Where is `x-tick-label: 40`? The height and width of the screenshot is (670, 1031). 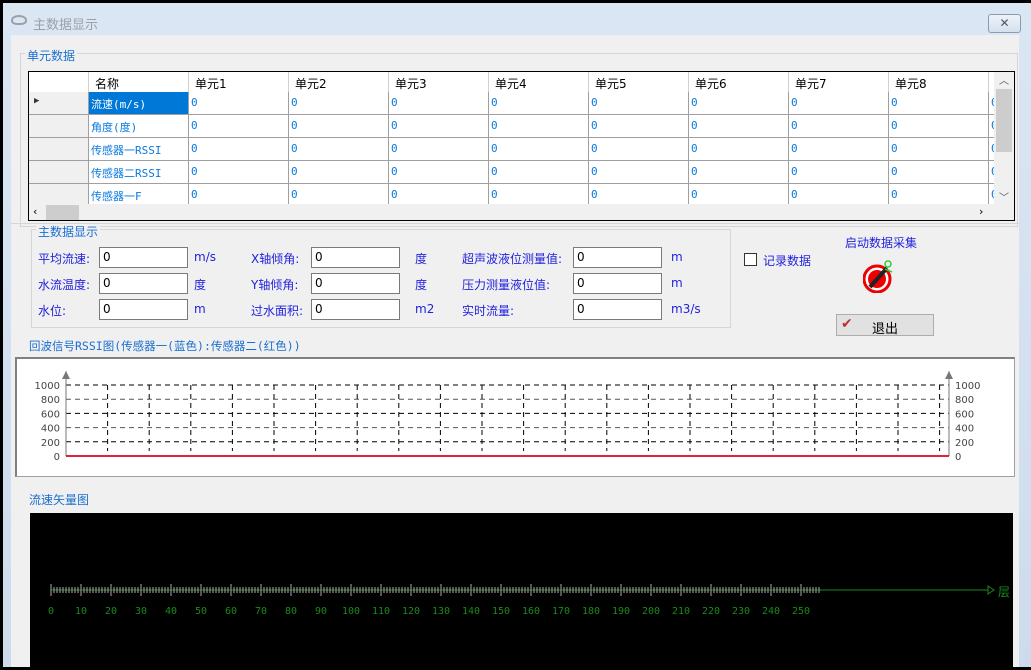 x-tick-label: 40 is located at coordinates (171, 611).